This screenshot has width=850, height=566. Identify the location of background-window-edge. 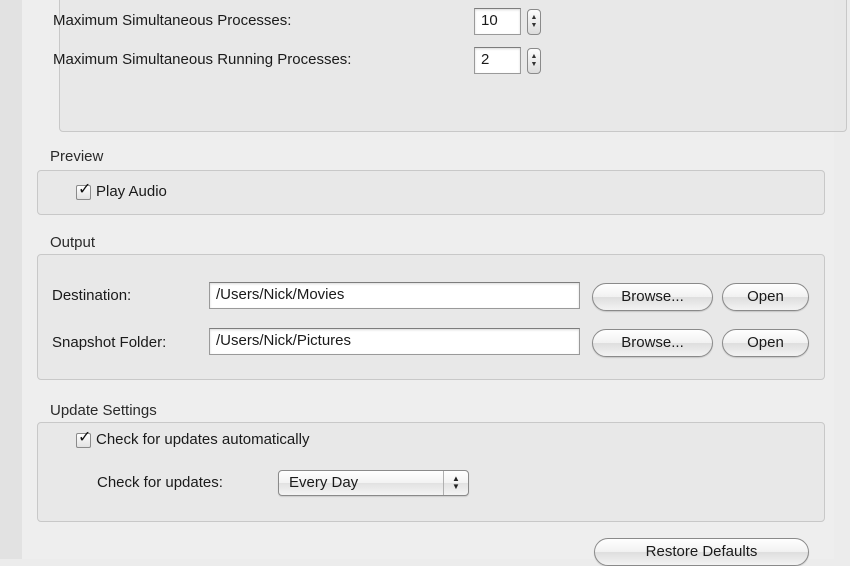
(11, 279).